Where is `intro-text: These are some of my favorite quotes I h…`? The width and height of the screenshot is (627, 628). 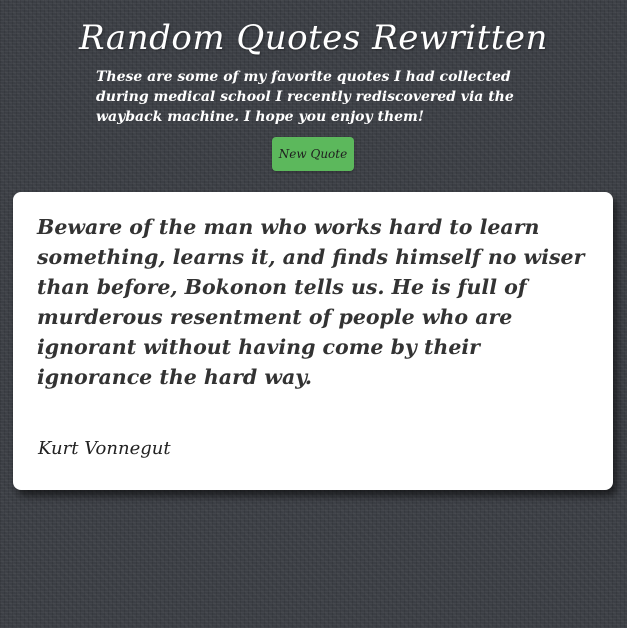 intro-text: These are some of my favorite quotes I h… is located at coordinates (305, 97).